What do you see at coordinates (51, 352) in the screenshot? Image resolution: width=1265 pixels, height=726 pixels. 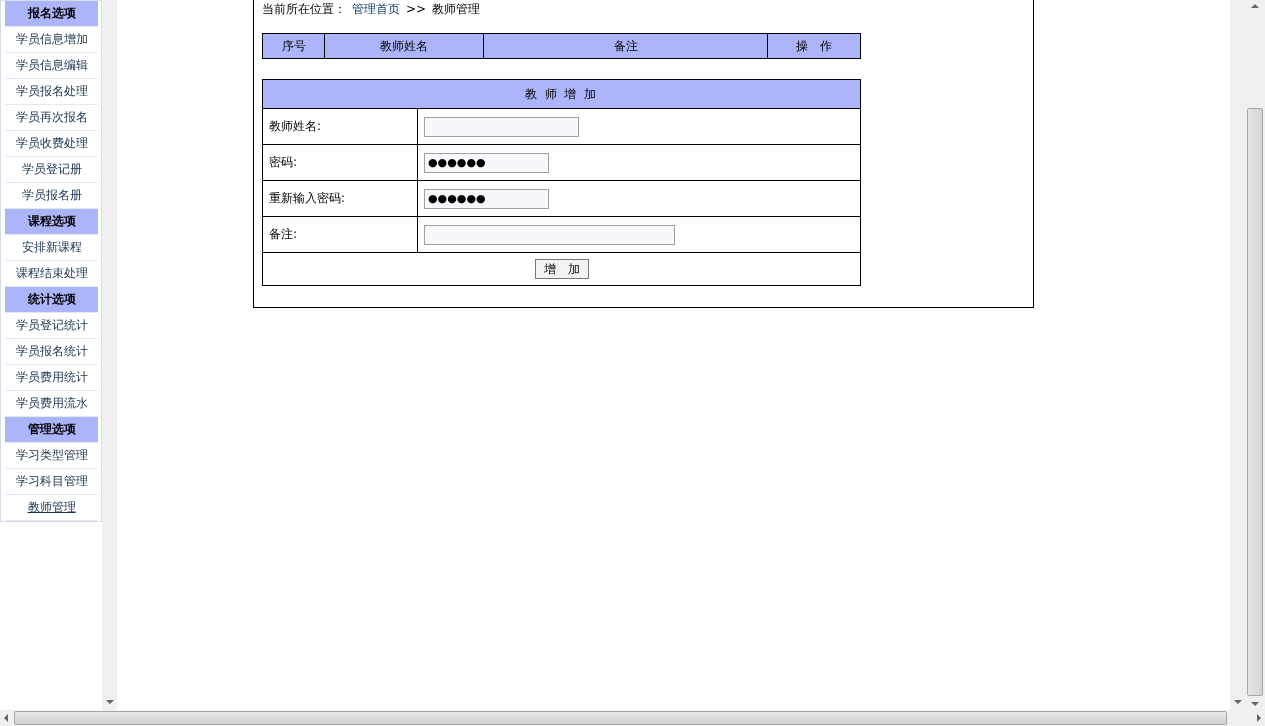 I see `sidebar-item: 学员报名统计` at bounding box center [51, 352].